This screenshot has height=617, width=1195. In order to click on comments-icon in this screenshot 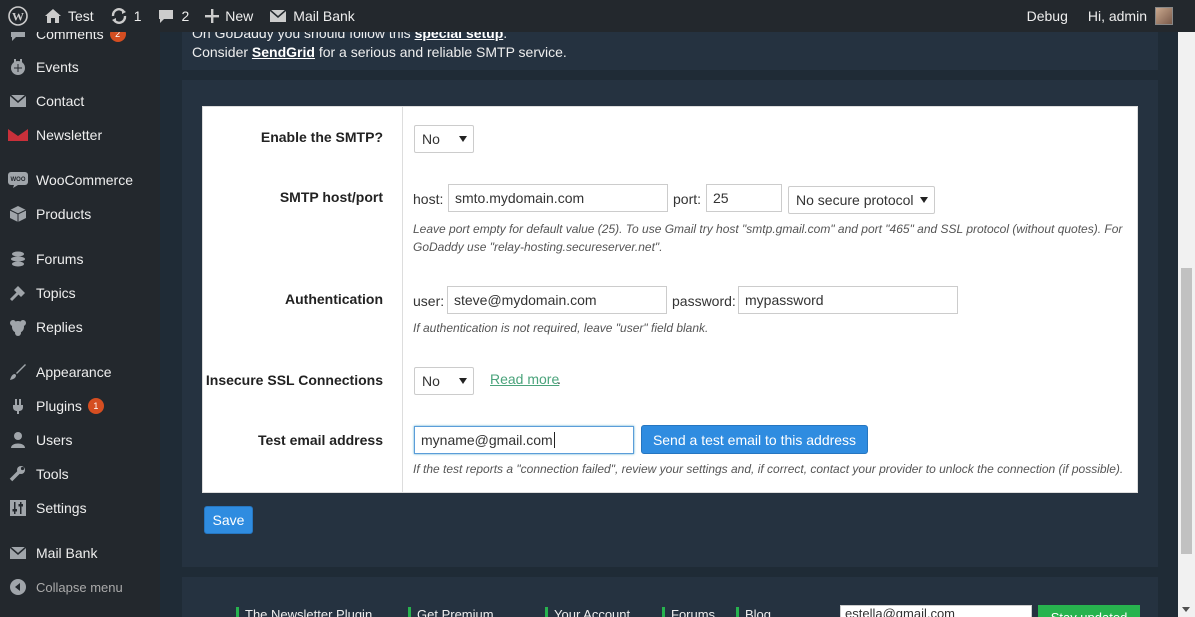, I will do `click(18, 37)`.